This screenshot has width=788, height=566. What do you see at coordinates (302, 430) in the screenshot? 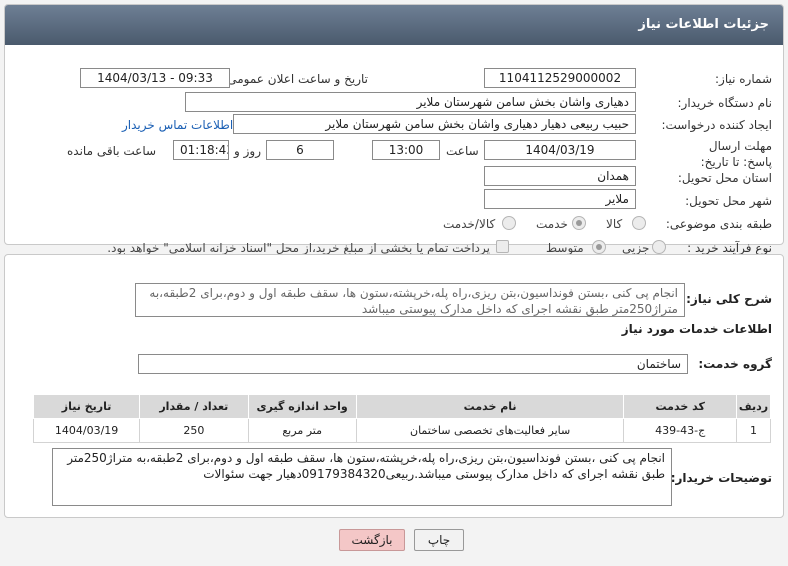
I see `cell-unit: متر مربع` at bounding box center [302, 430].